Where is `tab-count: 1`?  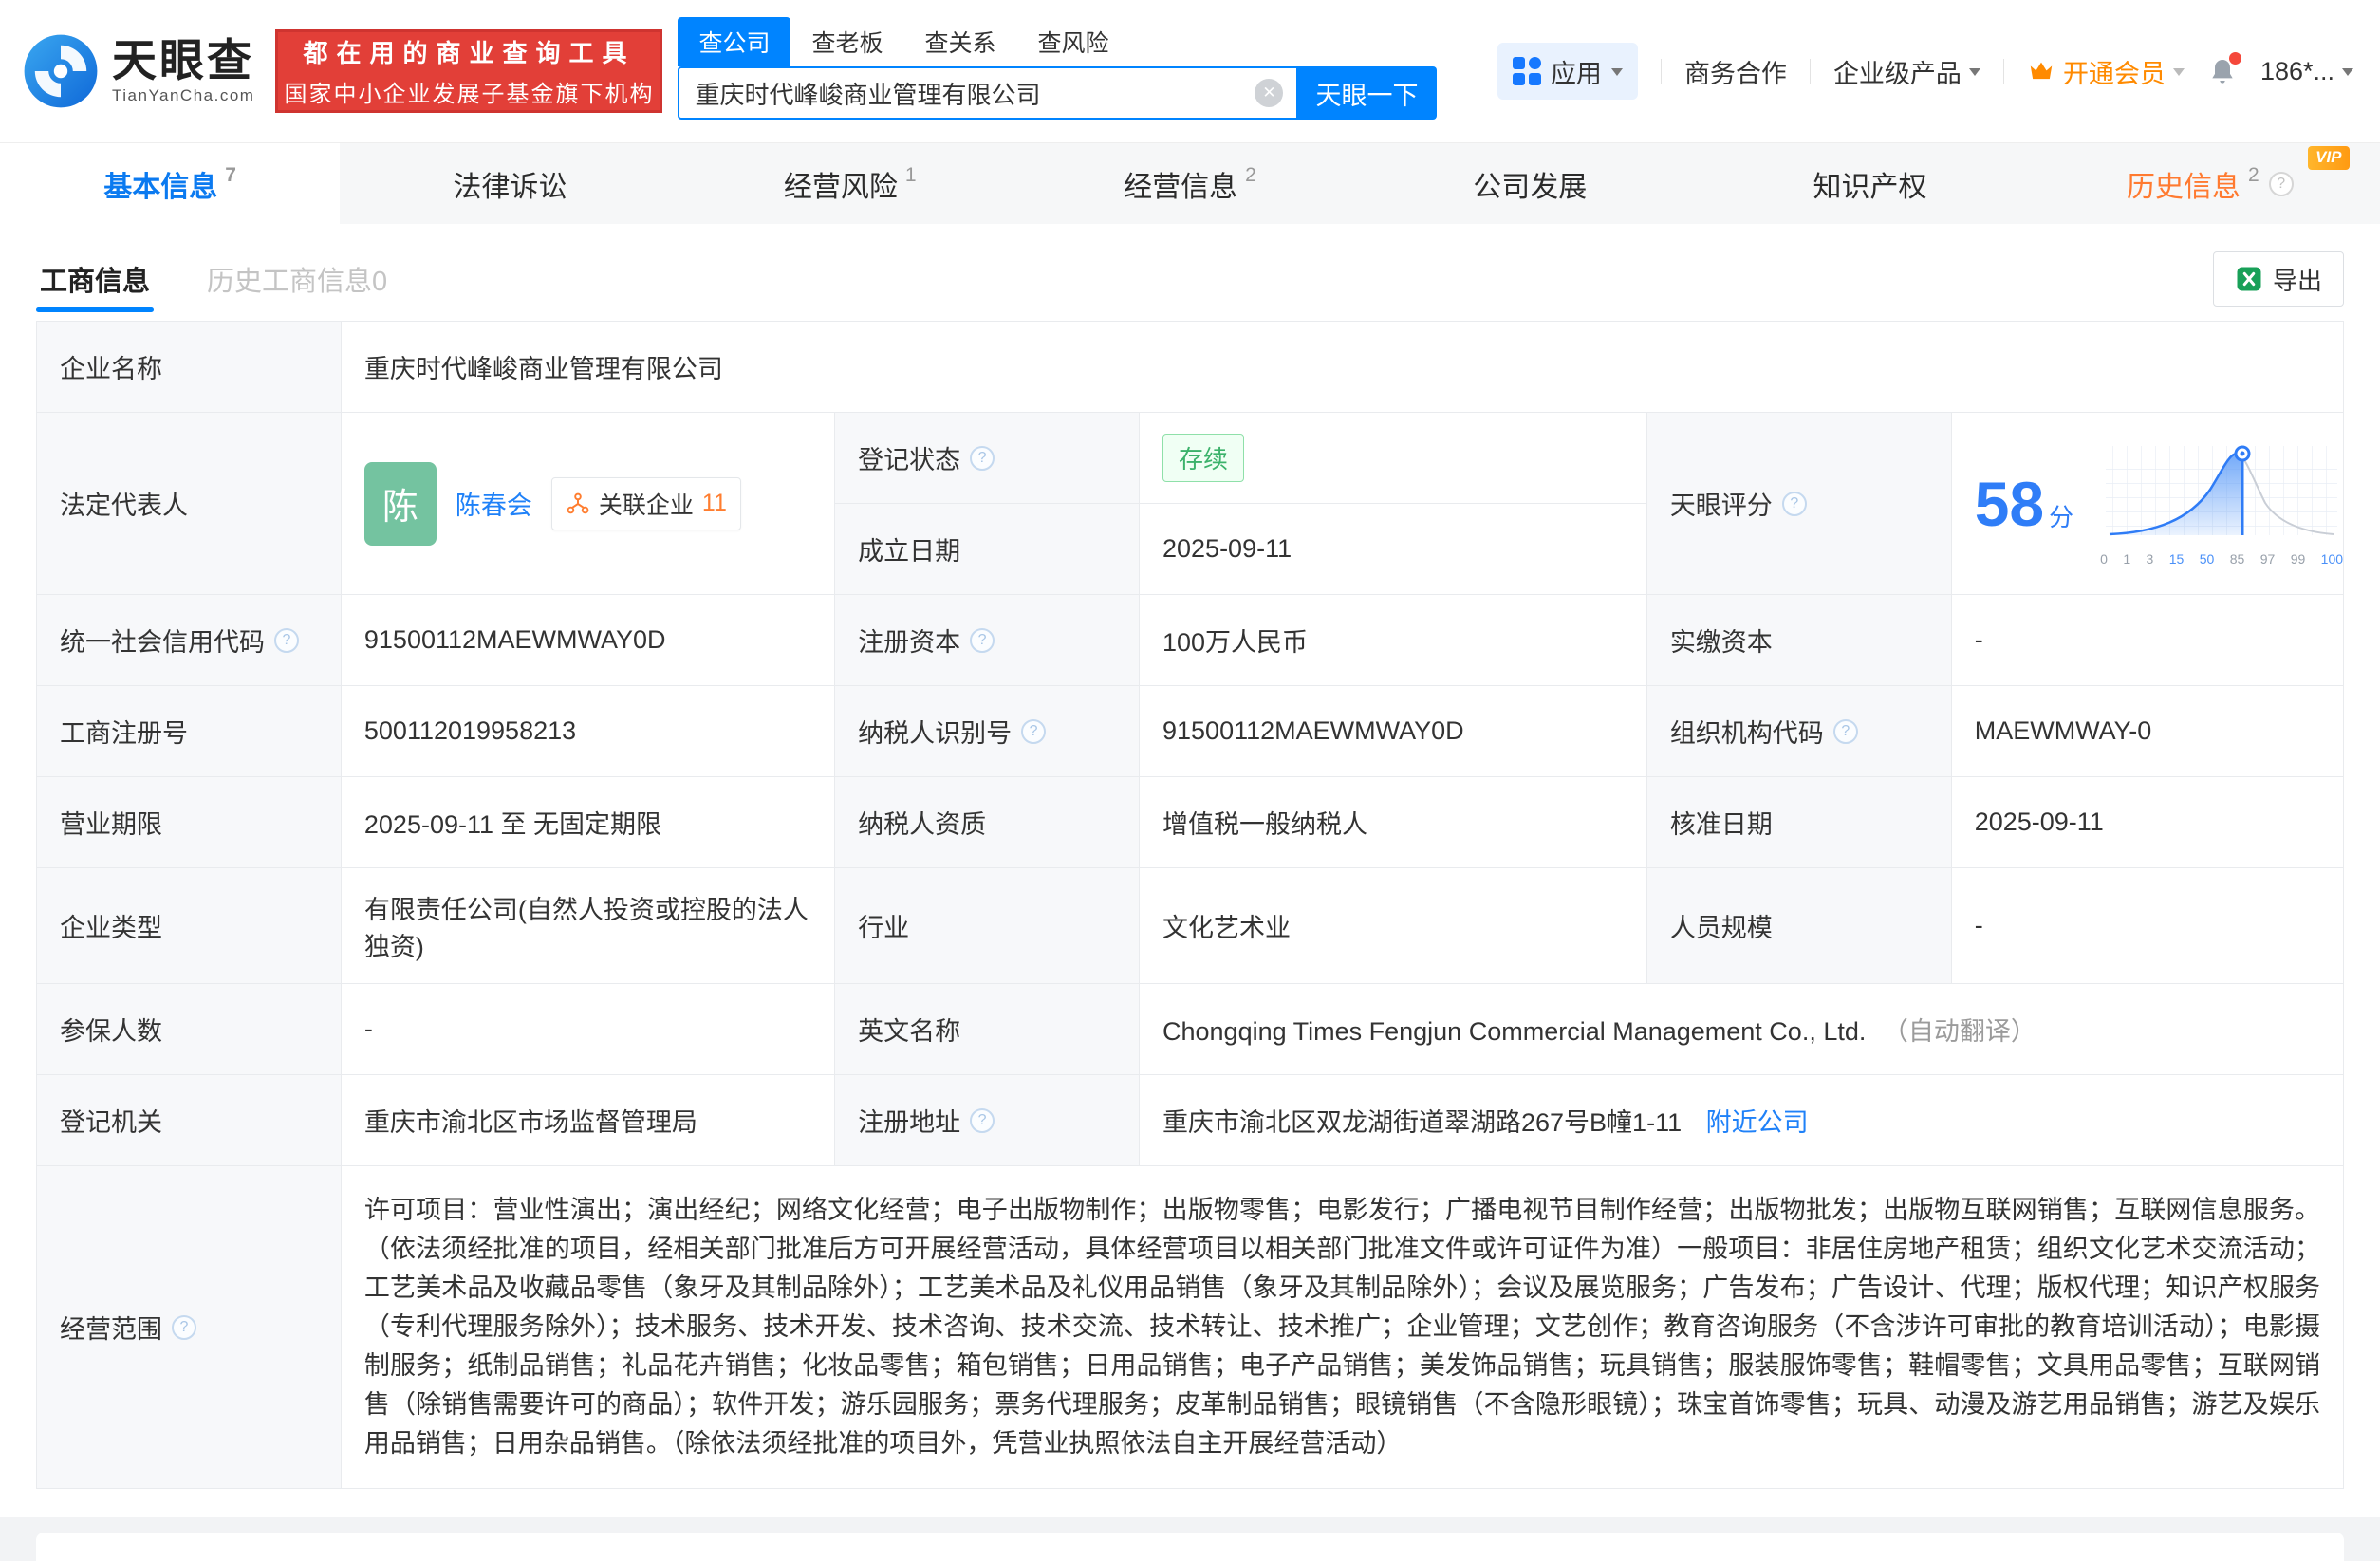 tab-count: 1 is located at coordinates (910, 174).